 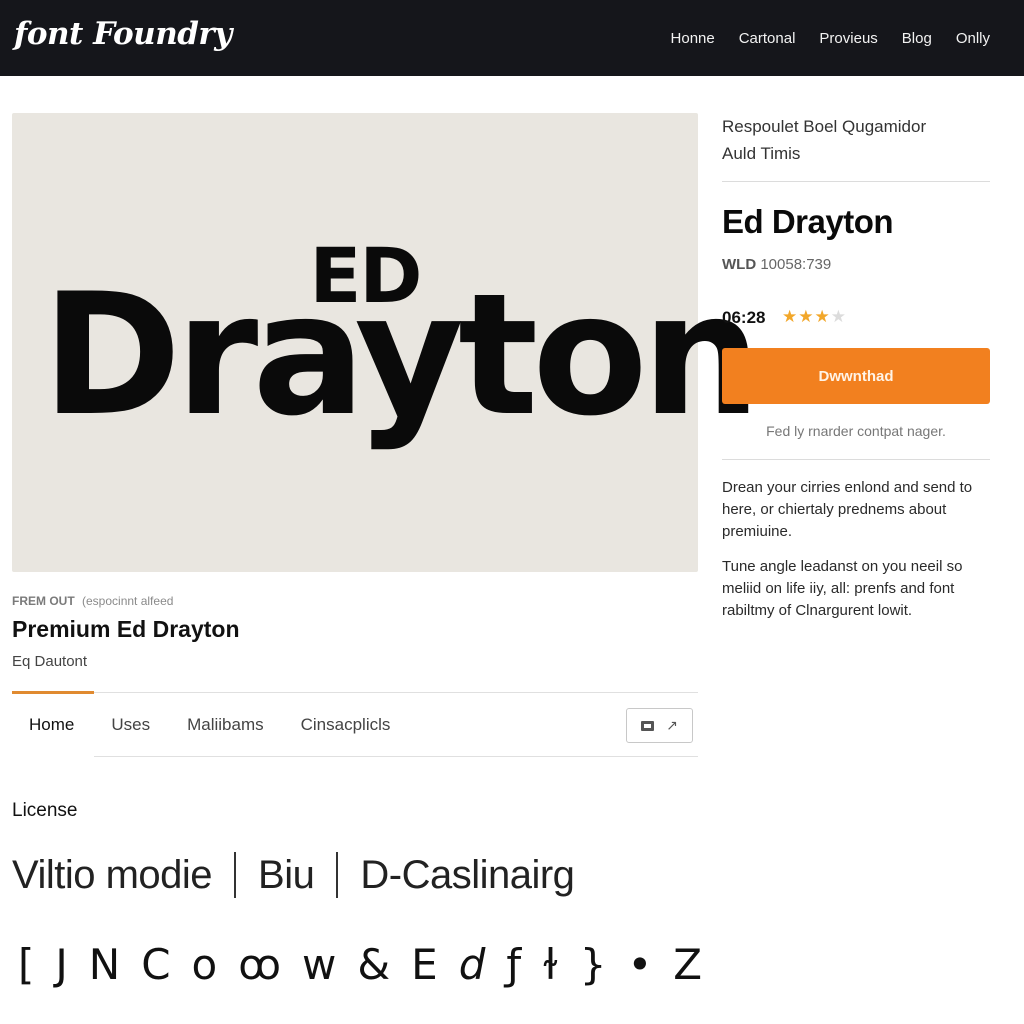 What do you see at coordinates (917, 38) in the screenshot?
I see `nav-item-blog: Blog` at bounding box center [917, 38].